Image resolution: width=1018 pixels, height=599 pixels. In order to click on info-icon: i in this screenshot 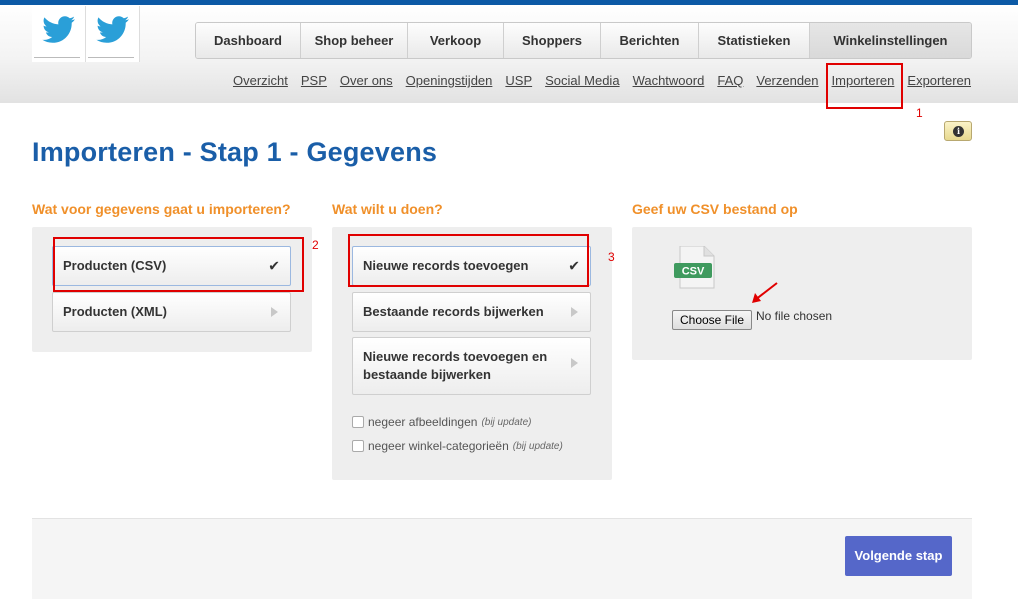, I will do `click(958, 131)`.